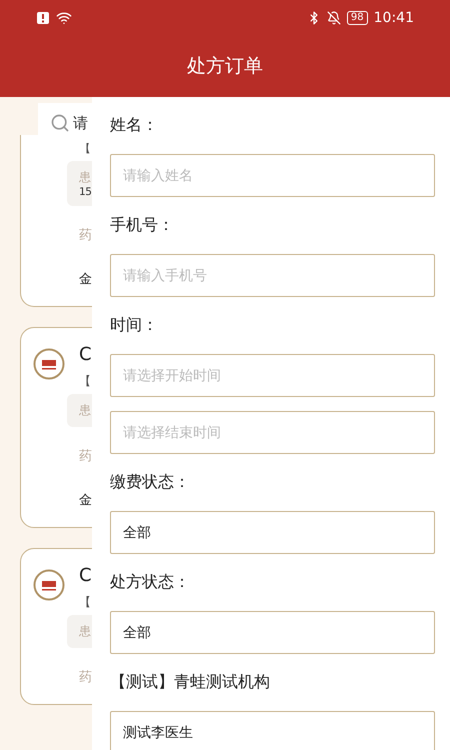  Describe the element at coordinates (43, 17) in the screenshot. I see `alert-icon` at that location.